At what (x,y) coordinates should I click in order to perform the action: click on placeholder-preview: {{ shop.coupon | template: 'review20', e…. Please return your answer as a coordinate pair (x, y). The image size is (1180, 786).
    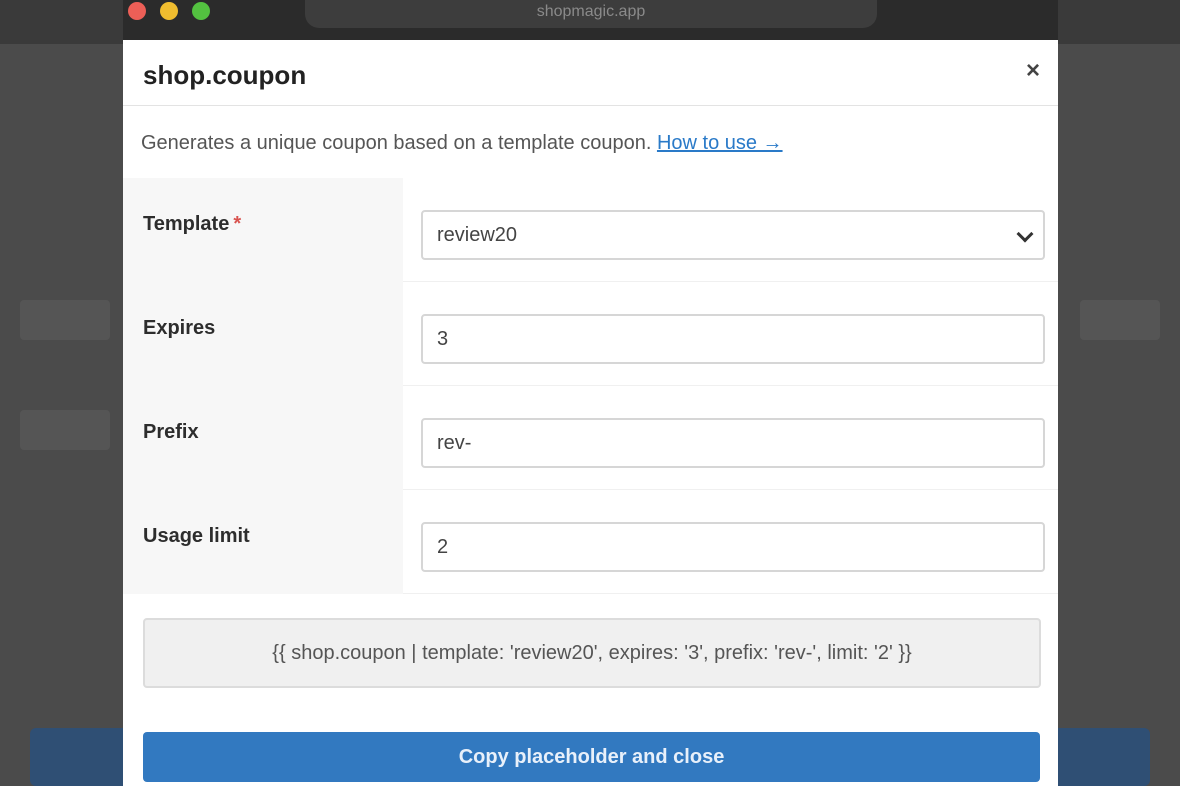
    Looking at the image, I should click on (592, 653).